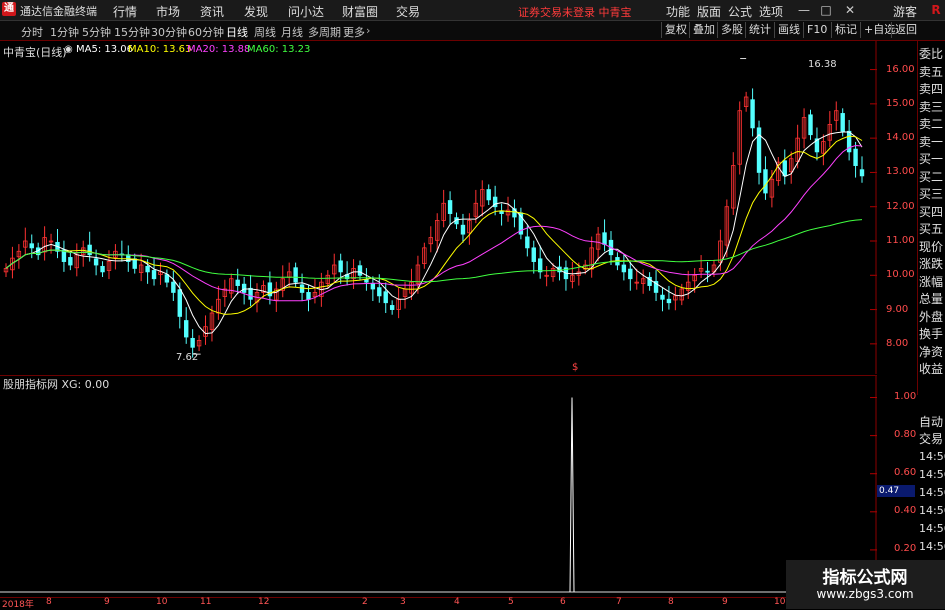 This screenshot has width=945, height=610. I want to click on btn-huaxian: 画线, so click(788, 30).